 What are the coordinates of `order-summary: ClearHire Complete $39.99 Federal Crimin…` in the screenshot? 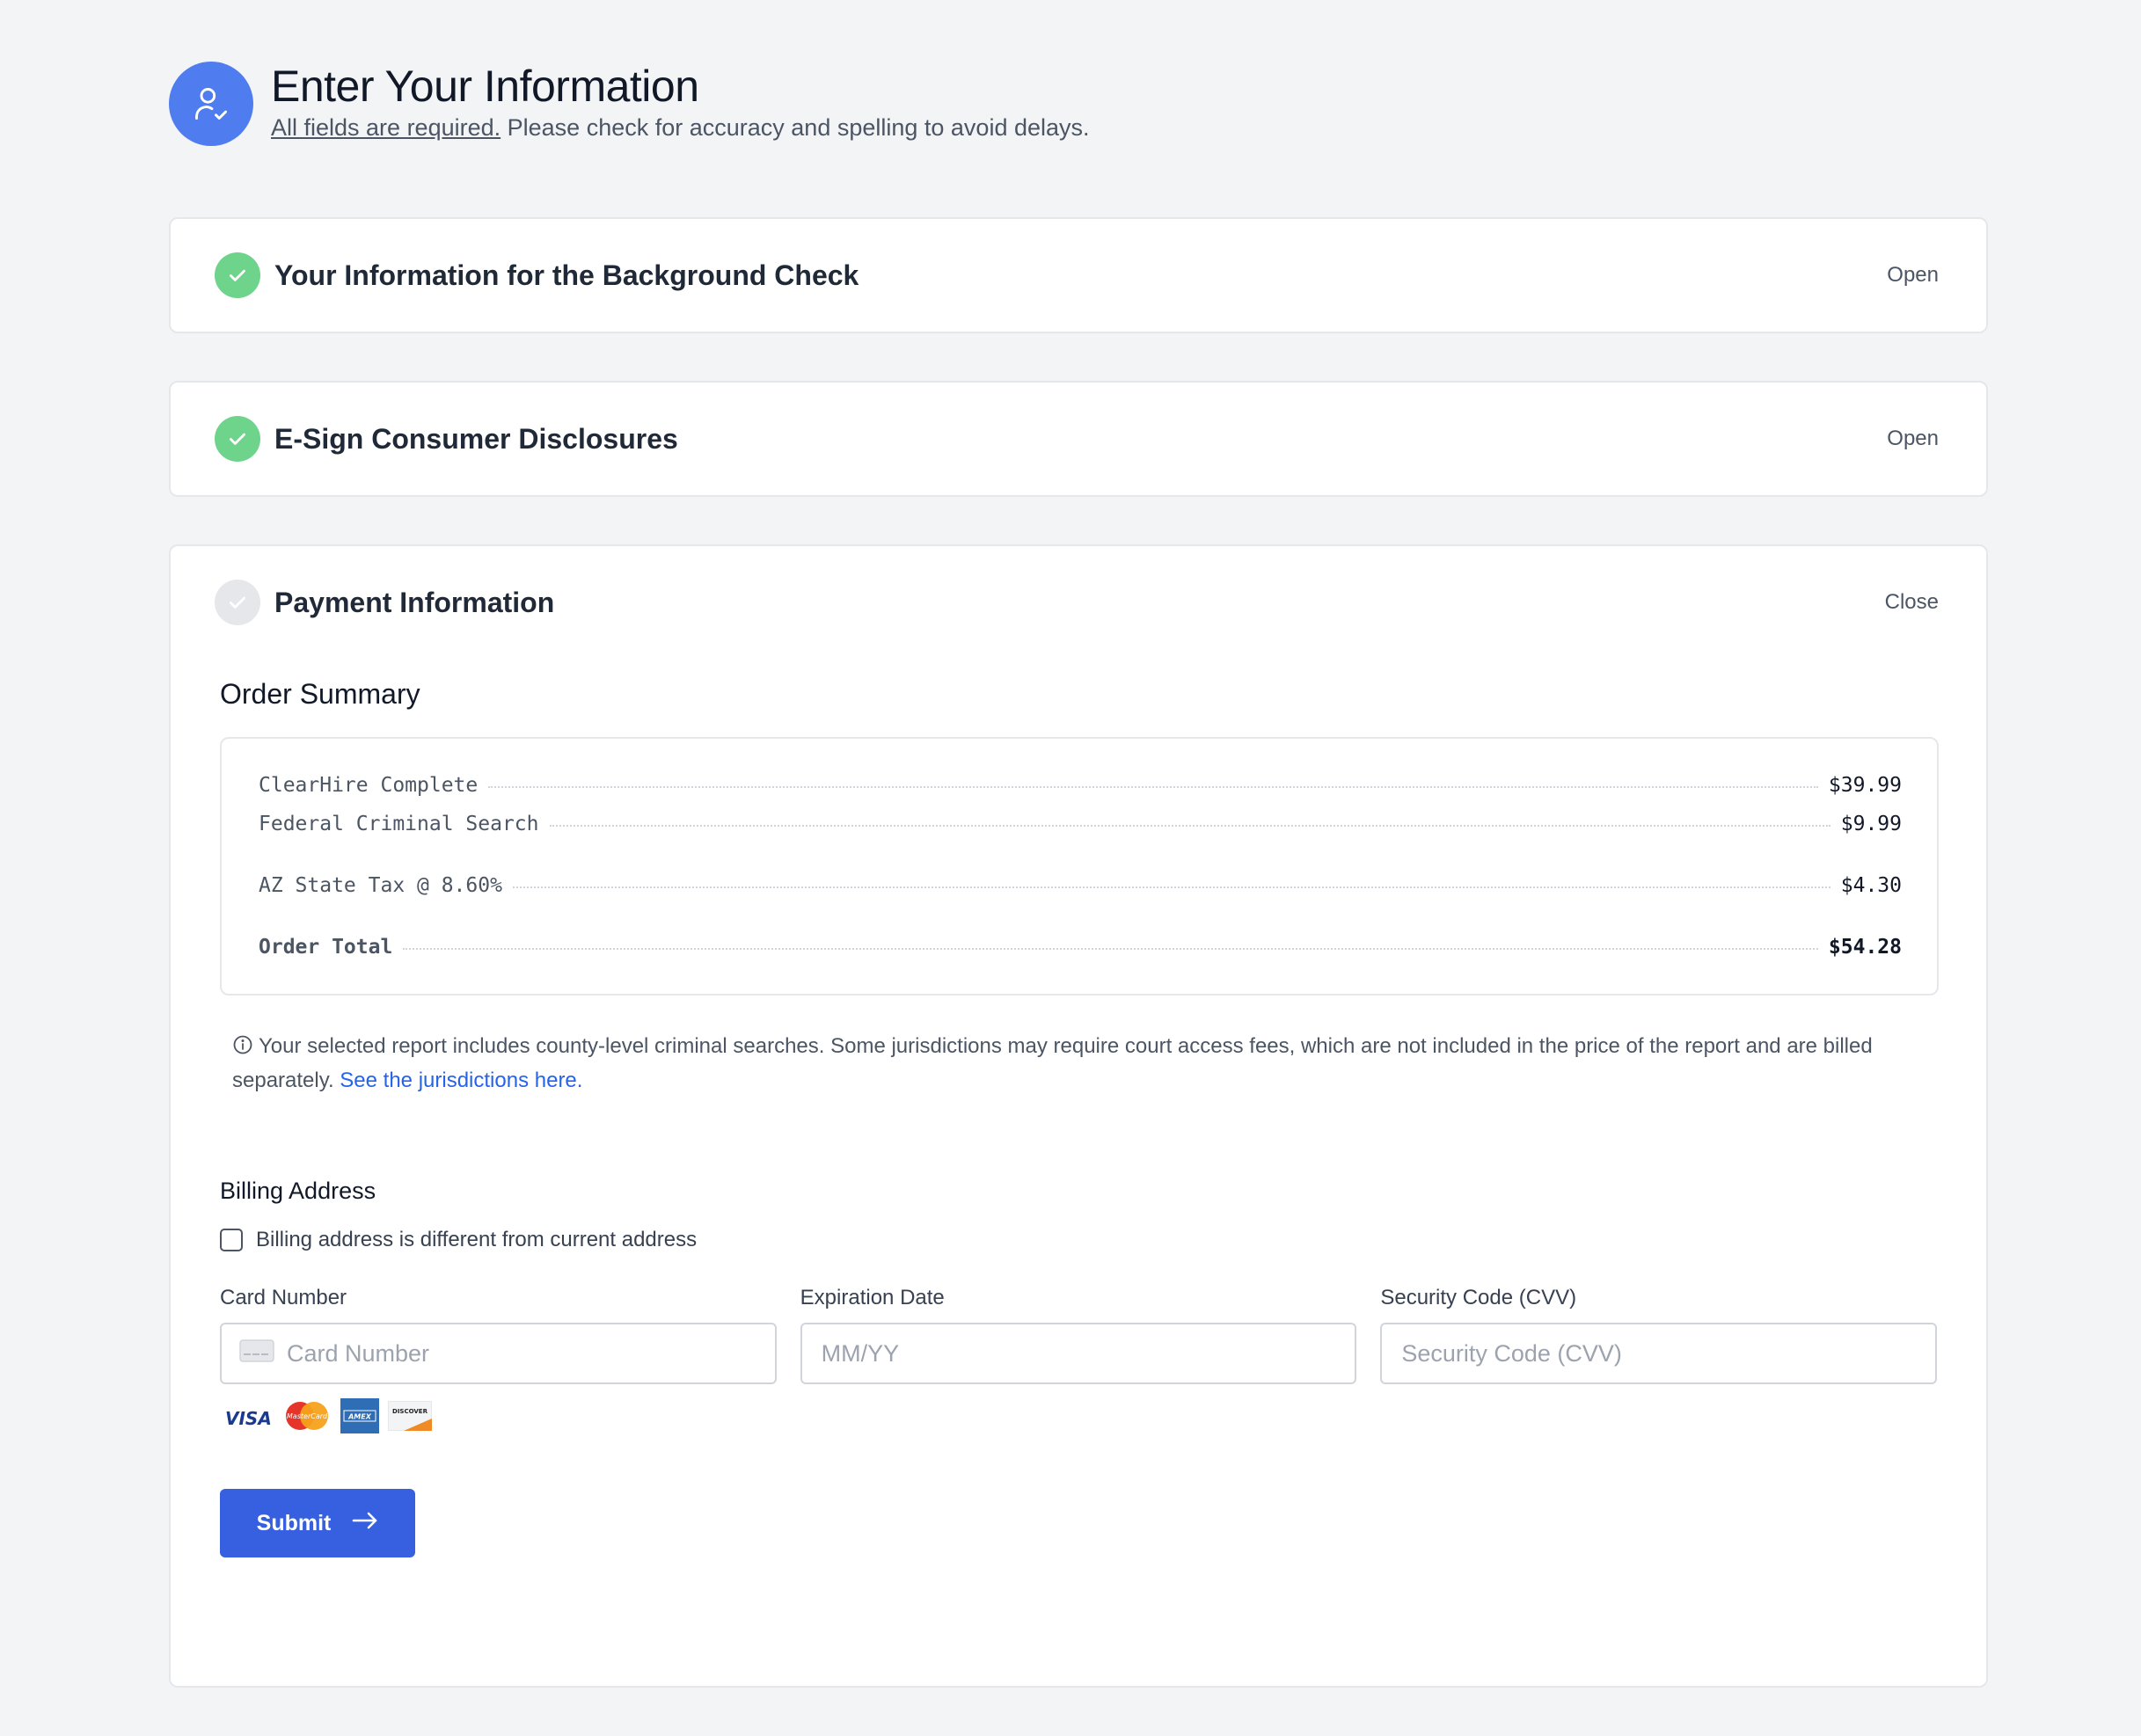 It's located at (1079, 867).